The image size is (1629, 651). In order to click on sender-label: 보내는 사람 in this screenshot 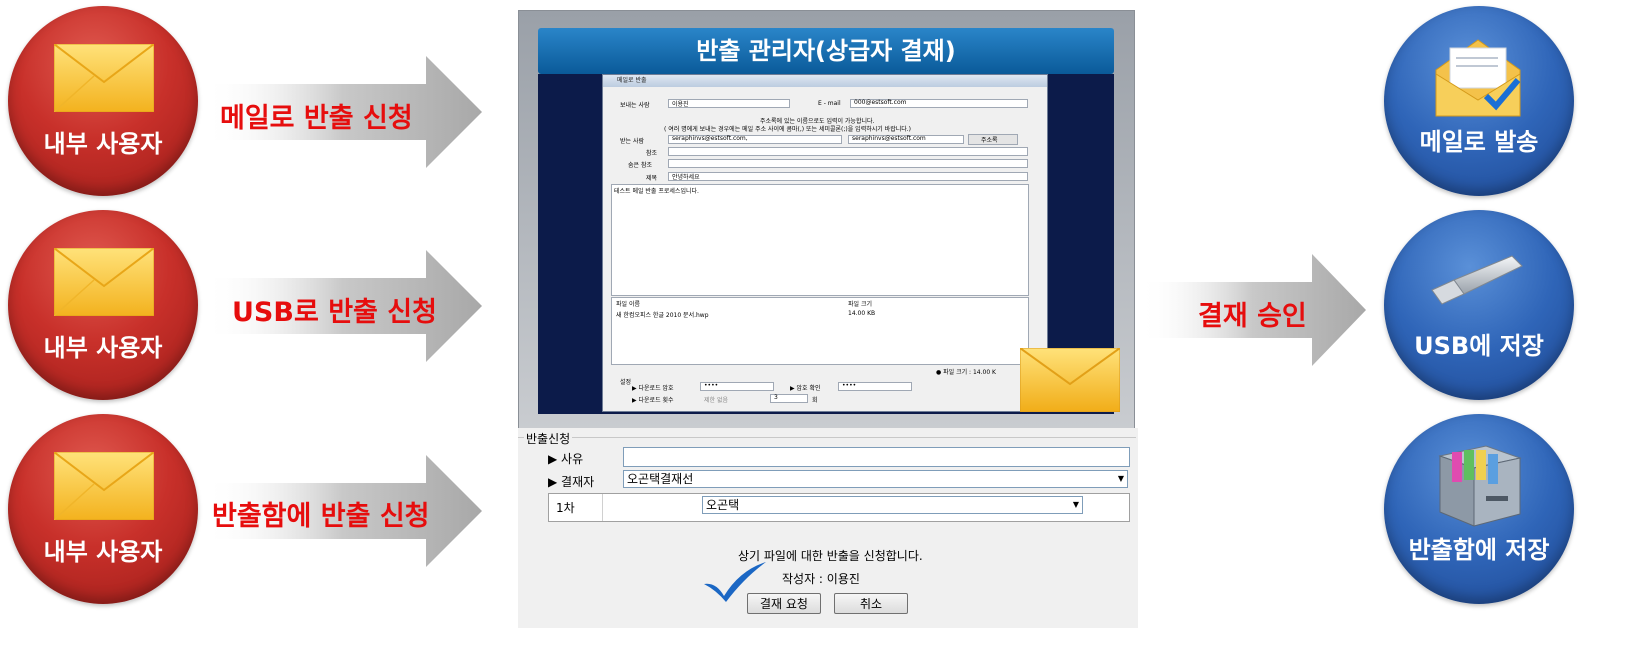, I will do `click(635, 105)`.